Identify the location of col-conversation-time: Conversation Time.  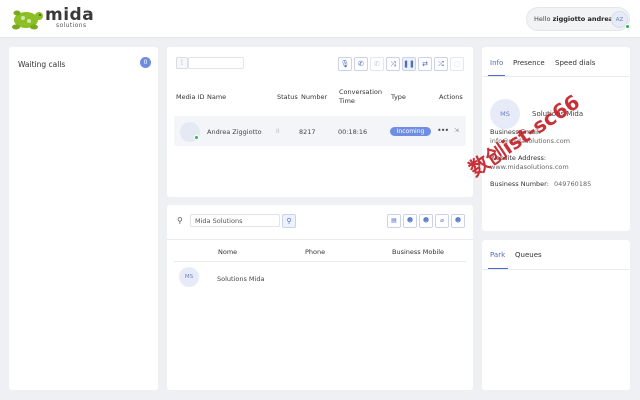
(360, 96).